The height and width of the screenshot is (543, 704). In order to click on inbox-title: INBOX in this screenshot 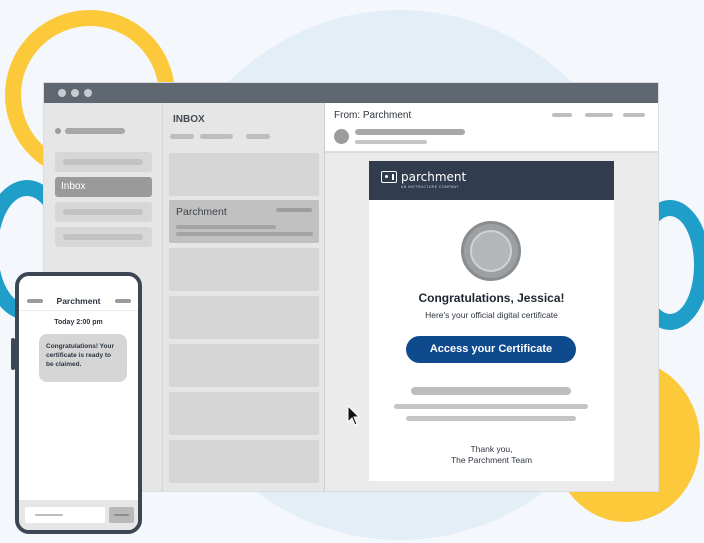, I will do `click(189, 119)`.